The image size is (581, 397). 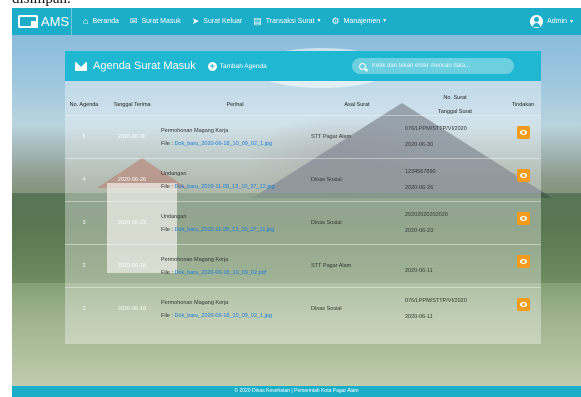 I want to click on cell-no-surat: 076/LPPM/STTP/VI/2020 2020-06-30, so click(x=455, y=137).